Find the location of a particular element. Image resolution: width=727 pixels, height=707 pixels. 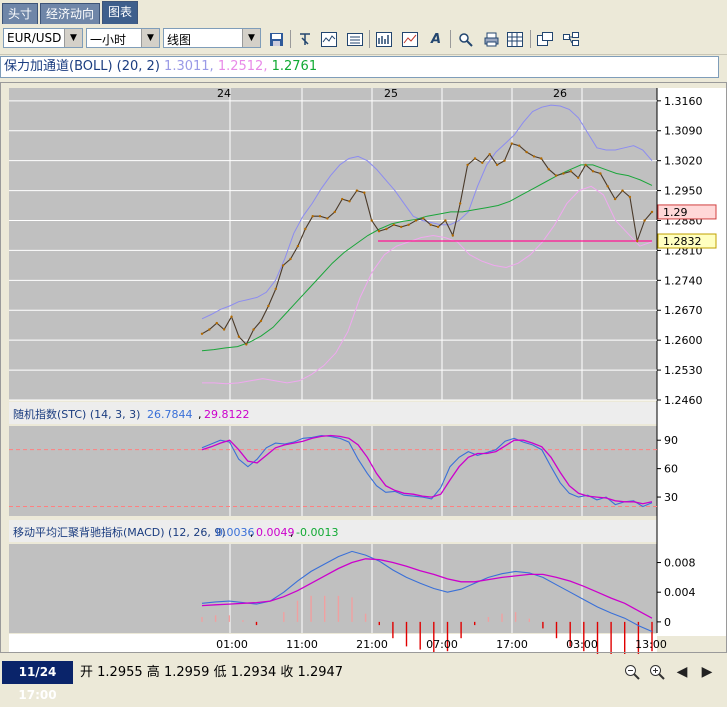

period-select: 一小时 ▼ is located at coordinates (123, 38).